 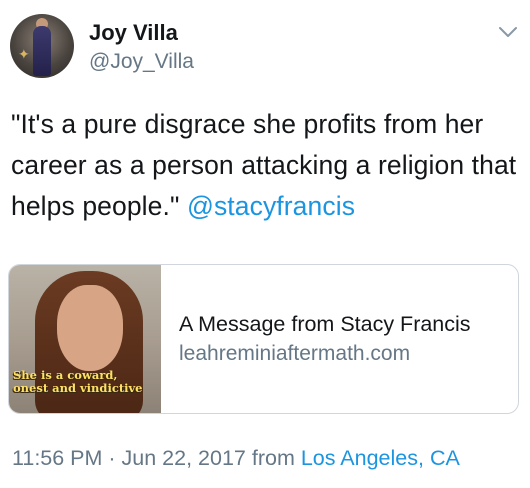 What do you see at coordinates (129, 458) in the screenshot?
I see `time-date: 11:56 PM · Jun 22, 2017` at bounding box center [129, 458].